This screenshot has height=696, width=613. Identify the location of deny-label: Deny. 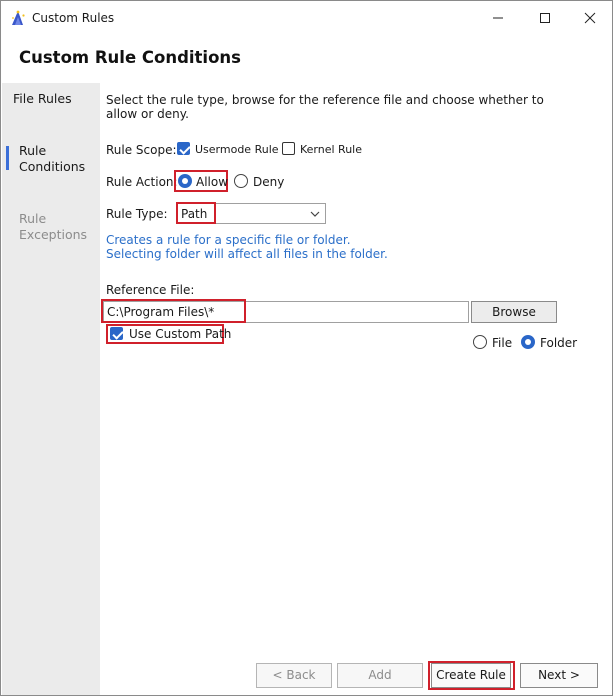
(269, 182).